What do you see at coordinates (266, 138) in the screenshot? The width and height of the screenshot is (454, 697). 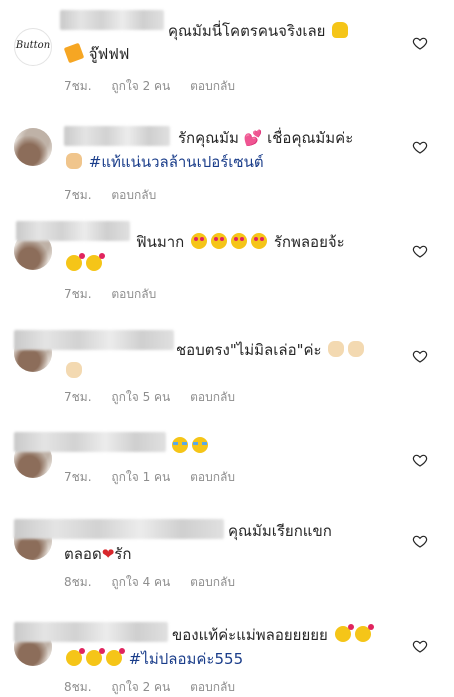 I see `comment-text: รักคุณมัม 💕 เชื่อคุณมัมค่ะ` at bounding box center [266, 138].